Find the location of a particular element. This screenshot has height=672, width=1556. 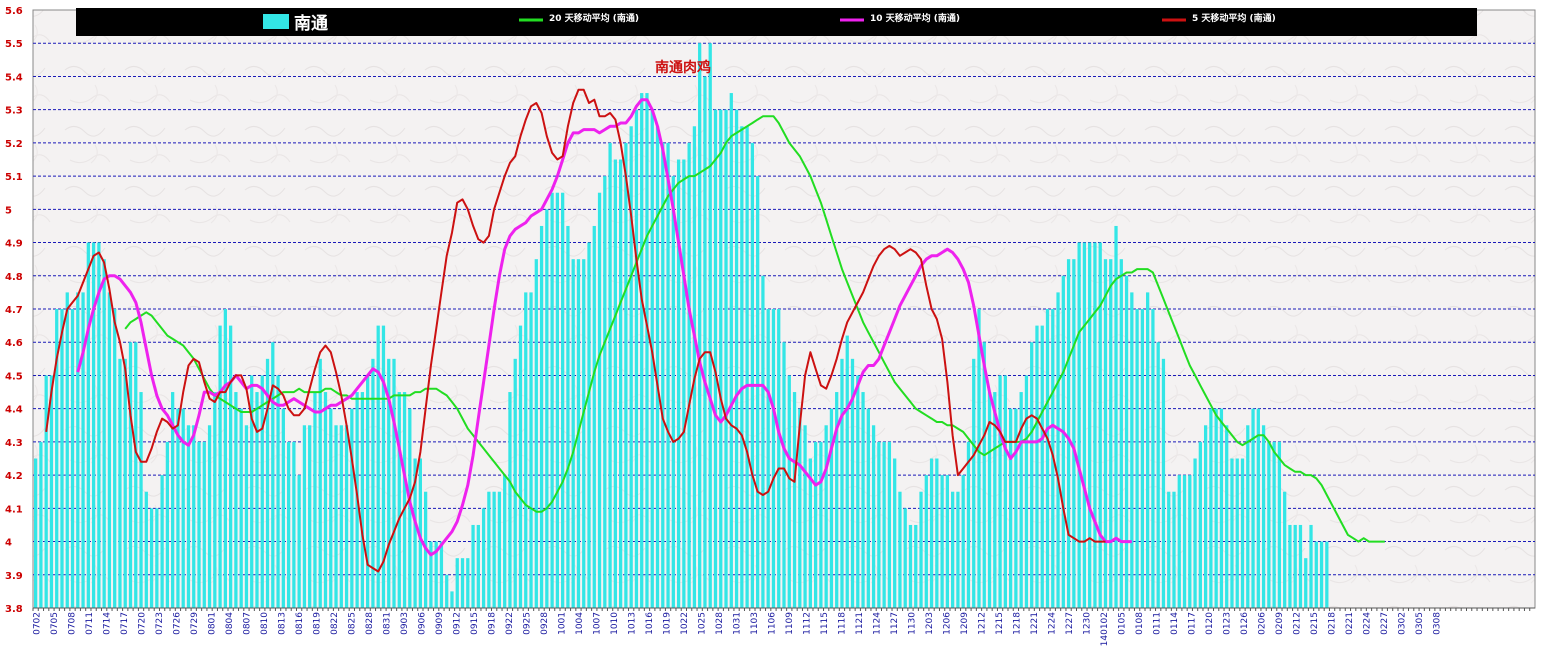

x-tick-label: 1203 is located at coordinates (930, 623).